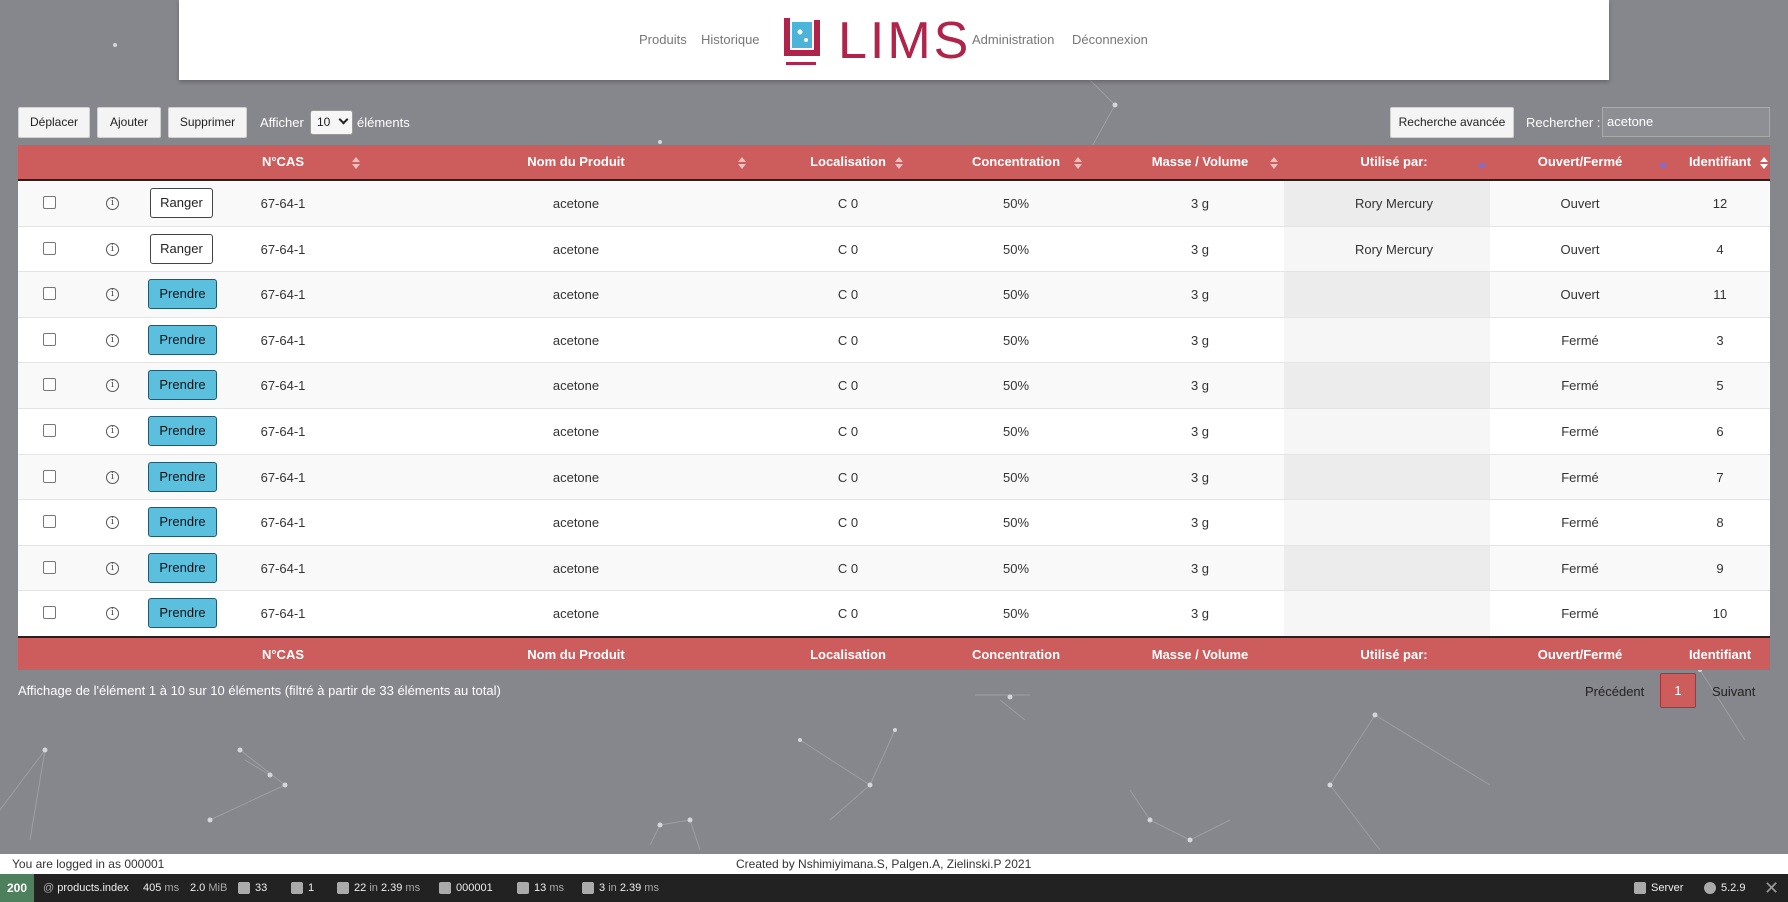  Describe the element at coordinates (17, 888) in the screenshot. I see `status-code-badge: 200` at that location.